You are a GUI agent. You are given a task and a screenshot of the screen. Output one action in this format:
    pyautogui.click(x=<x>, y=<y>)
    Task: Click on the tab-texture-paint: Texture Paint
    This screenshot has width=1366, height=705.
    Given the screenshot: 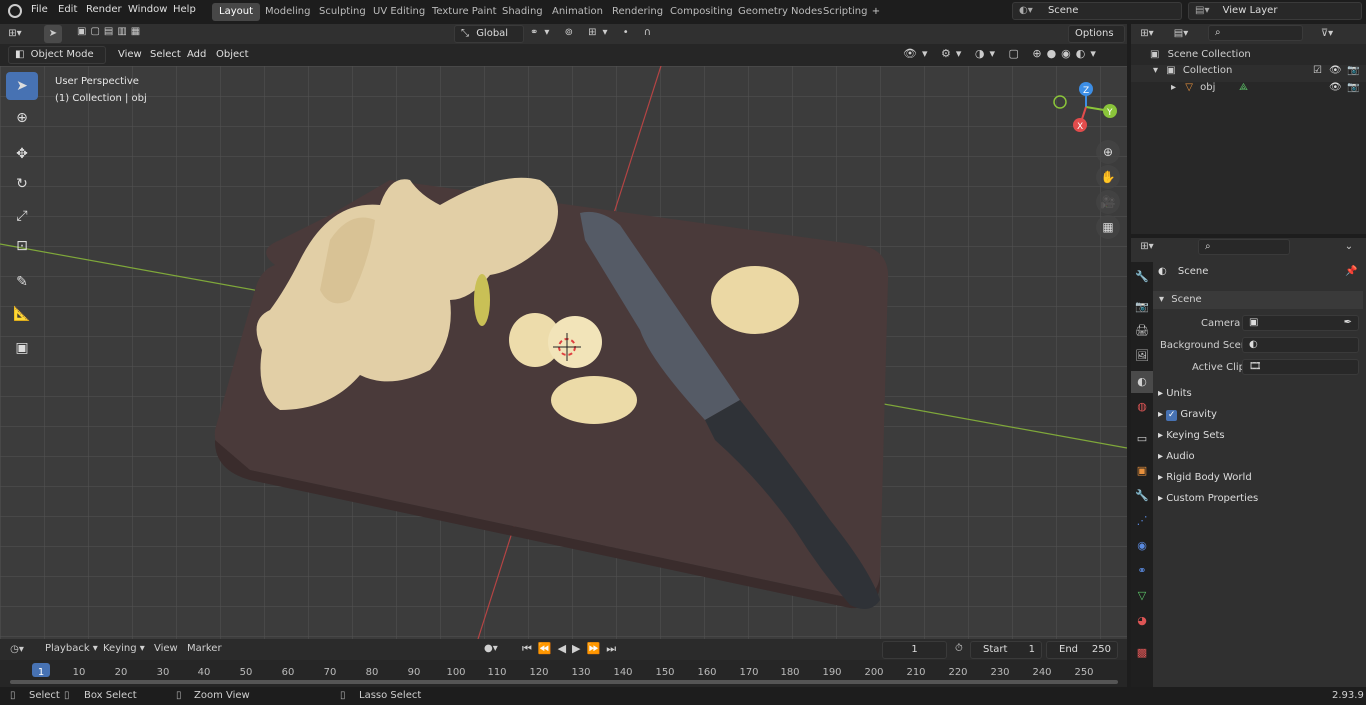 What is the action you would take?
    pyautogui.click(x=464, y=12)
    